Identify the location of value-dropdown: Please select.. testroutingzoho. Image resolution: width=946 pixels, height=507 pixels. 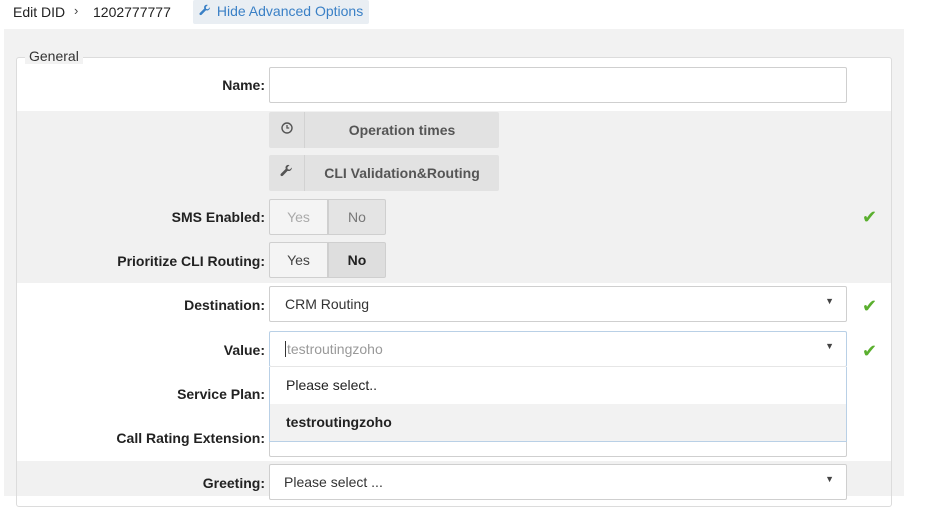
(558, 404).